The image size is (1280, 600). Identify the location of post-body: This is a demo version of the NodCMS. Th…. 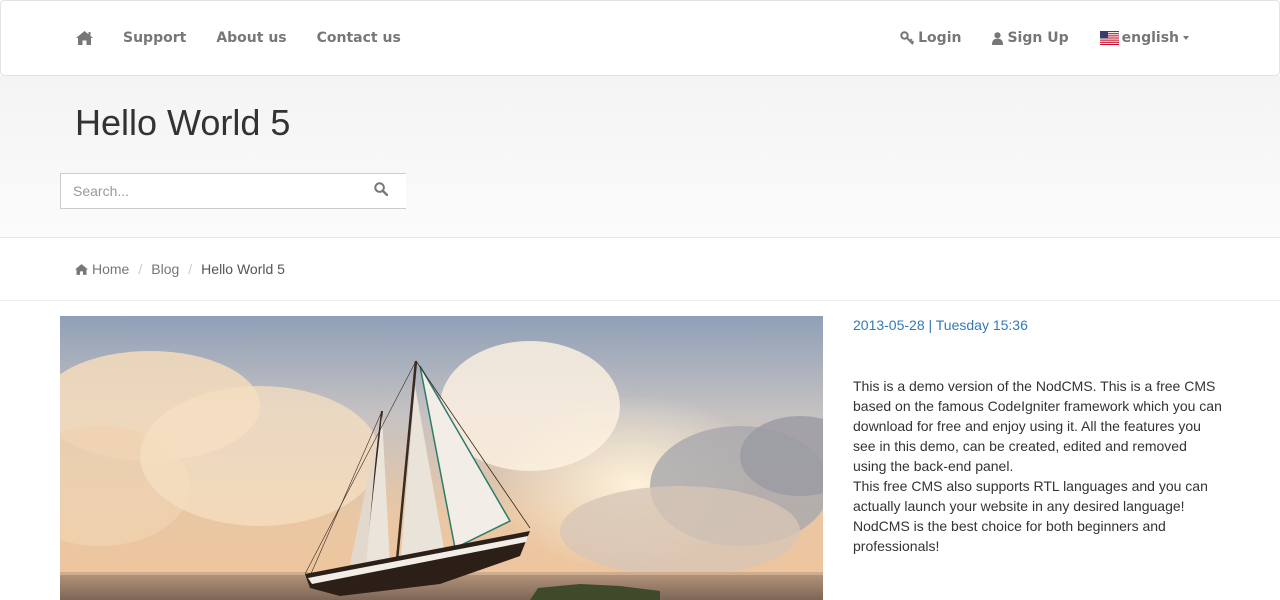
(1038, 466).